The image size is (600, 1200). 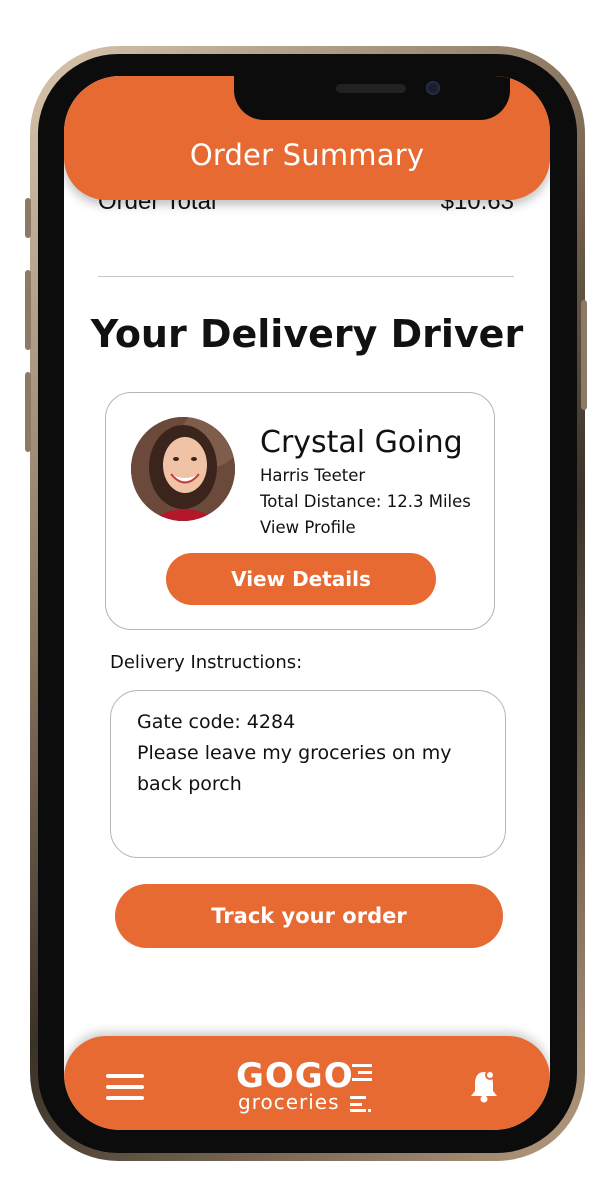 I want to click on instruction-line: Please leave my groceries on my, so click(x=294, y=753).